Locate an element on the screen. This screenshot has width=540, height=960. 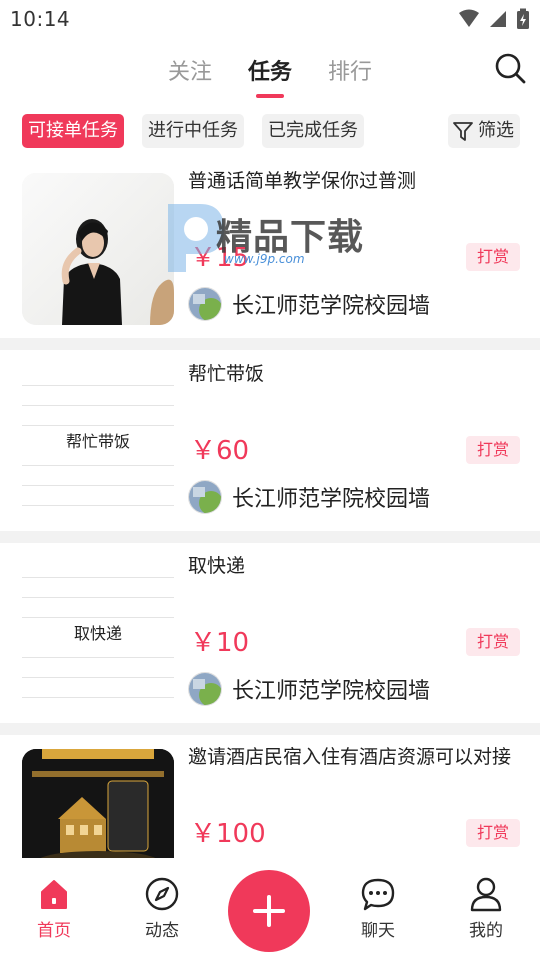
hotel-promo-image is located at coordinates (98, 803).